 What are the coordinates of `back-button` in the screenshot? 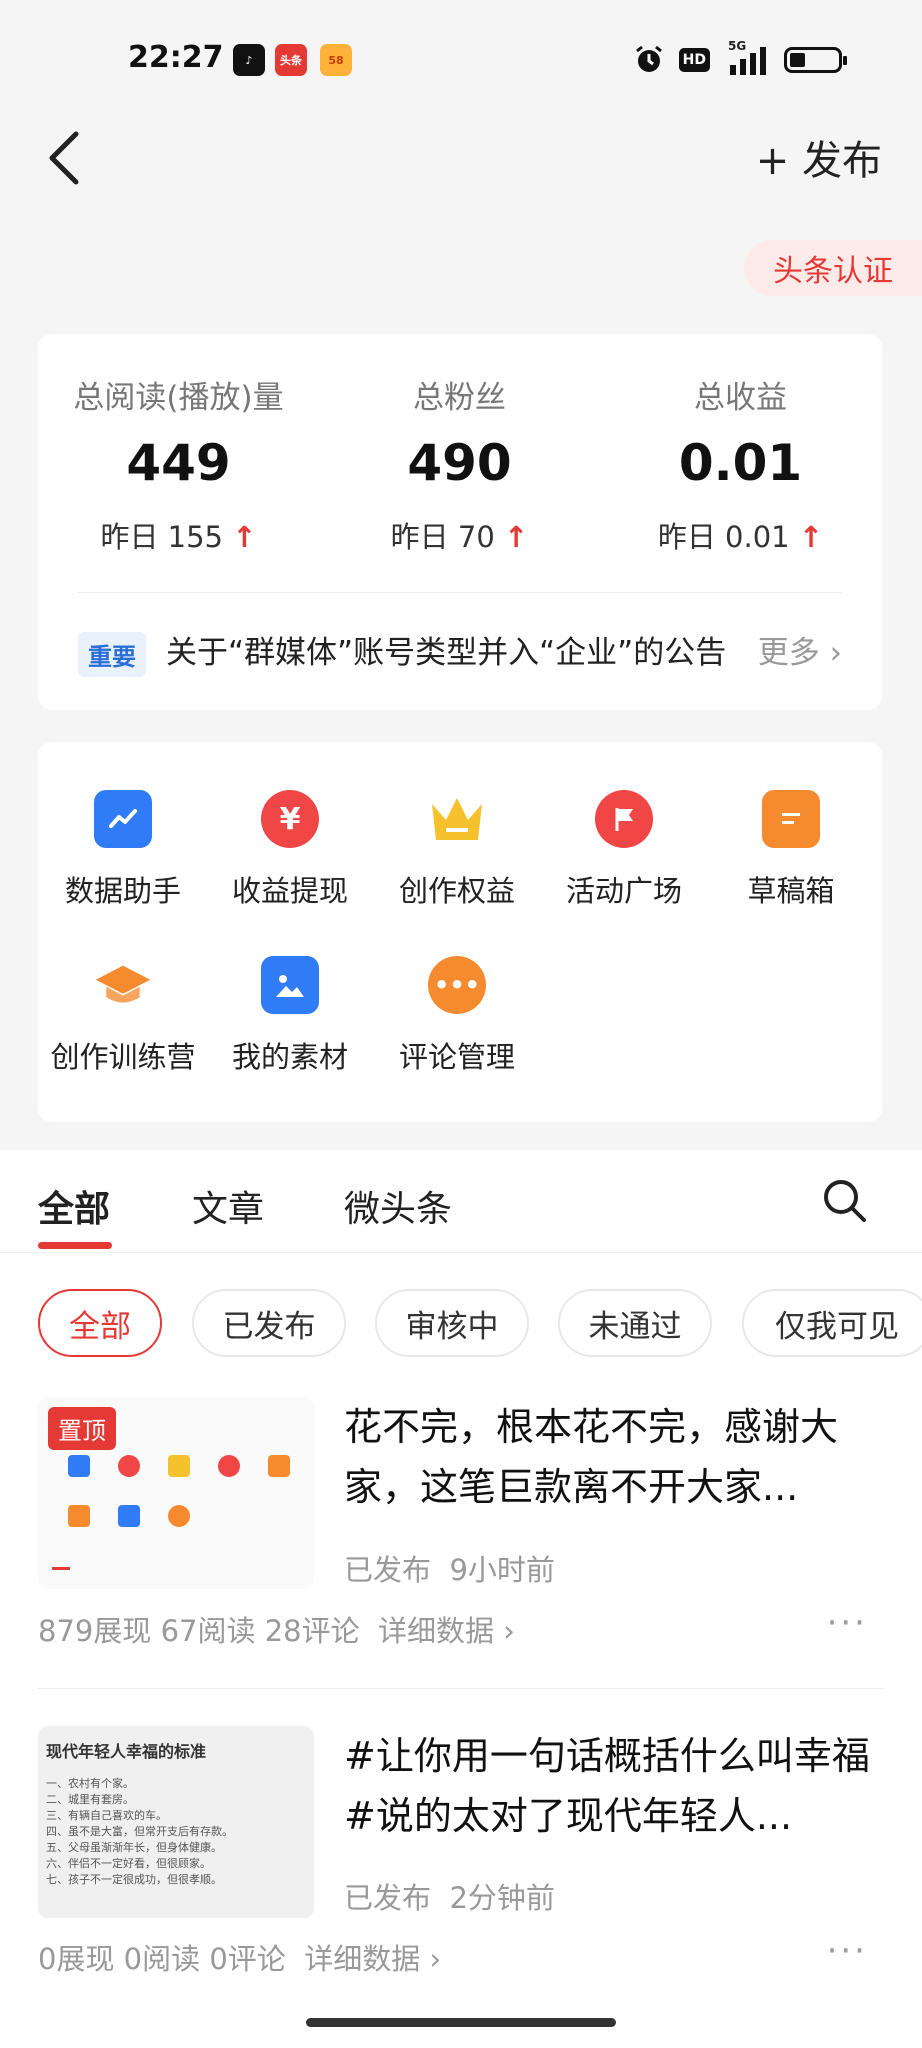 It's located at (65, 158).